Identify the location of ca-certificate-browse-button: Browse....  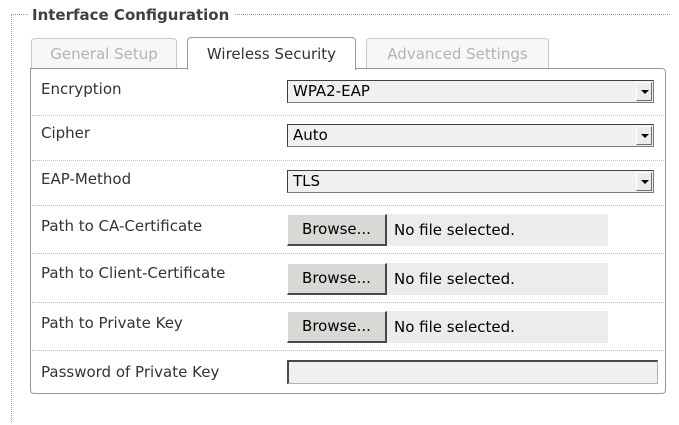
(337, 230).